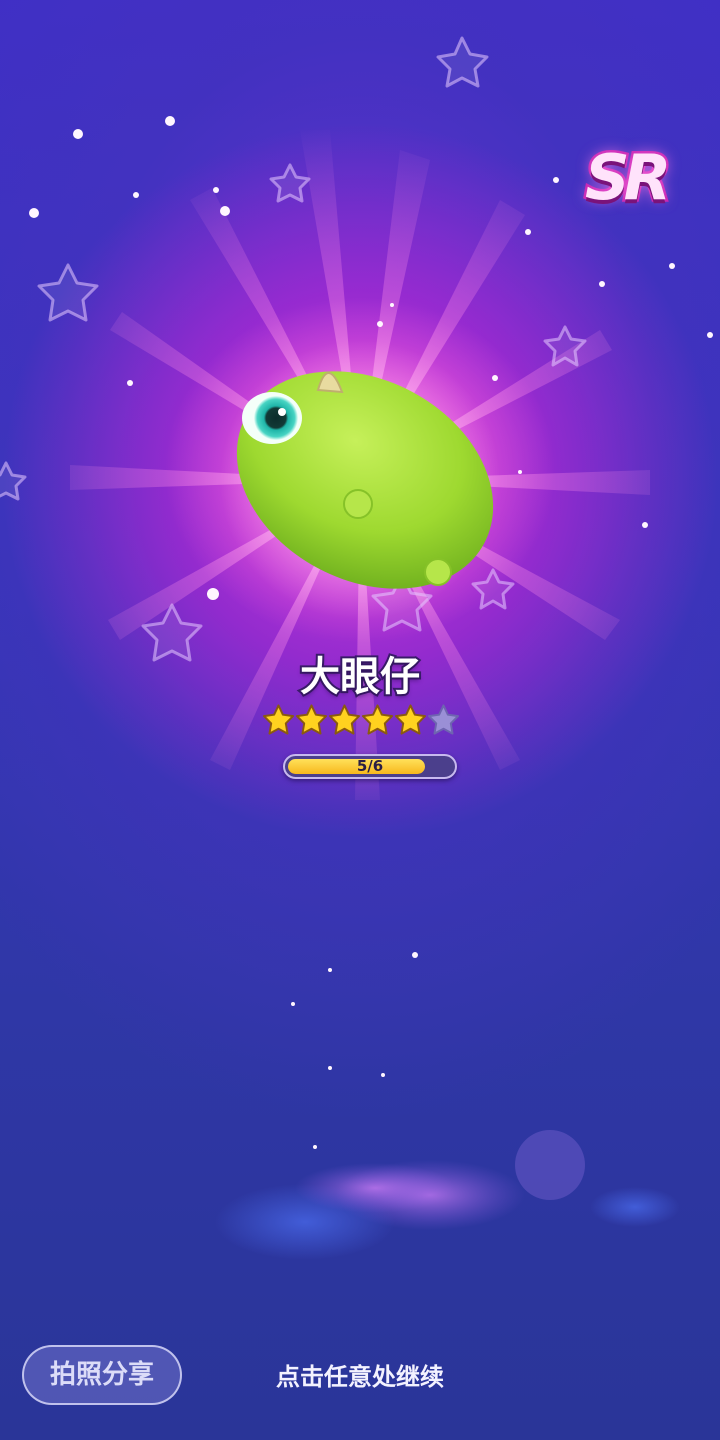 The width and height of the screenshot is (720, 1440). What do you see at coordinates (443, 719) in the screenshot?
I see `star-empty-icon` at bounding box center [443, 719].